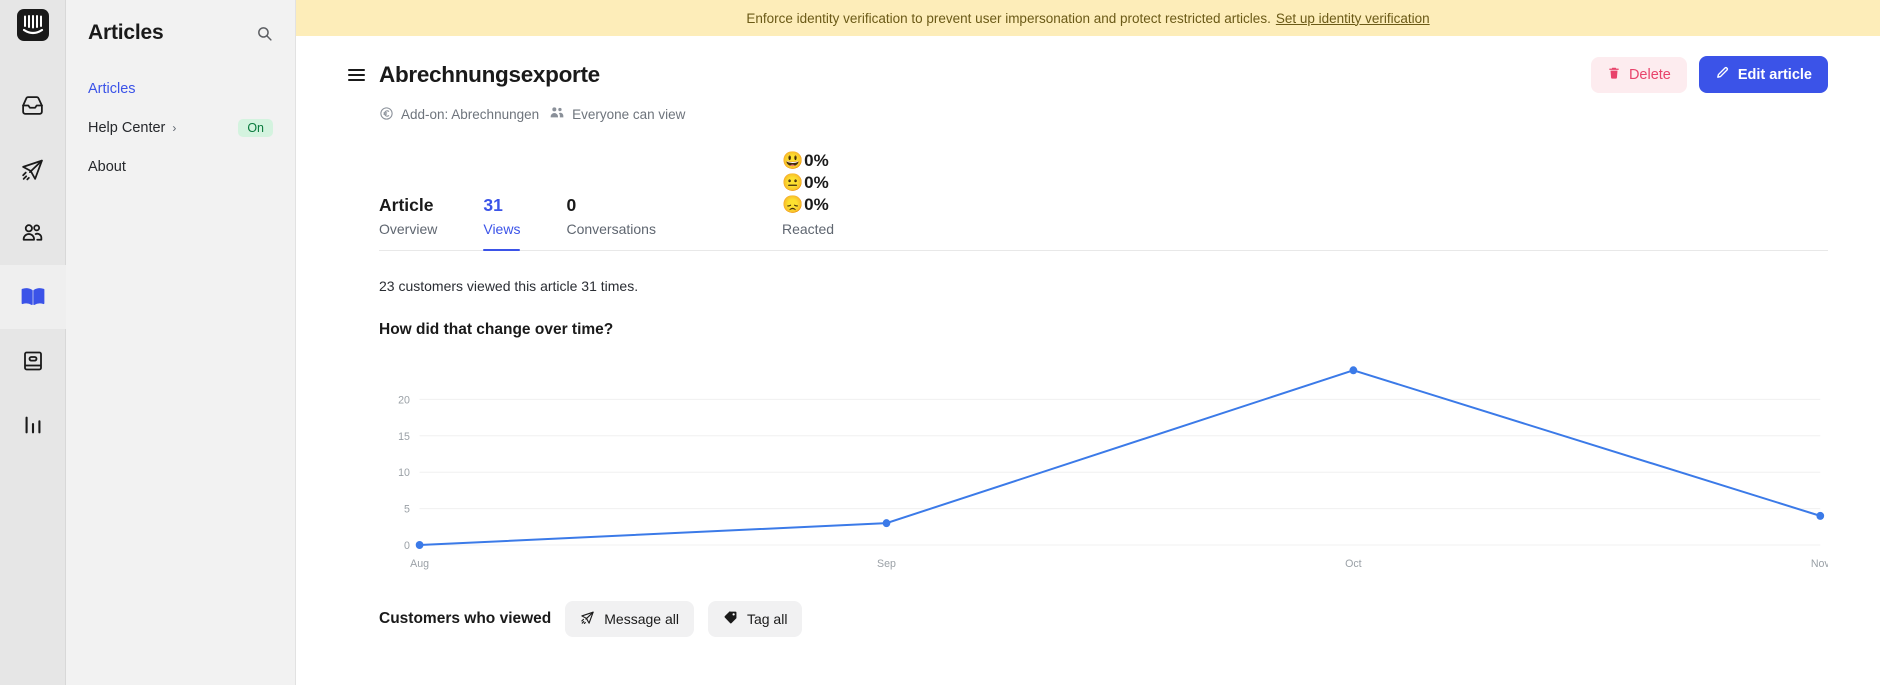 The height and width of the screenshot is (685, 1880). I want to click on svg-text: 0, so click(407, 546).